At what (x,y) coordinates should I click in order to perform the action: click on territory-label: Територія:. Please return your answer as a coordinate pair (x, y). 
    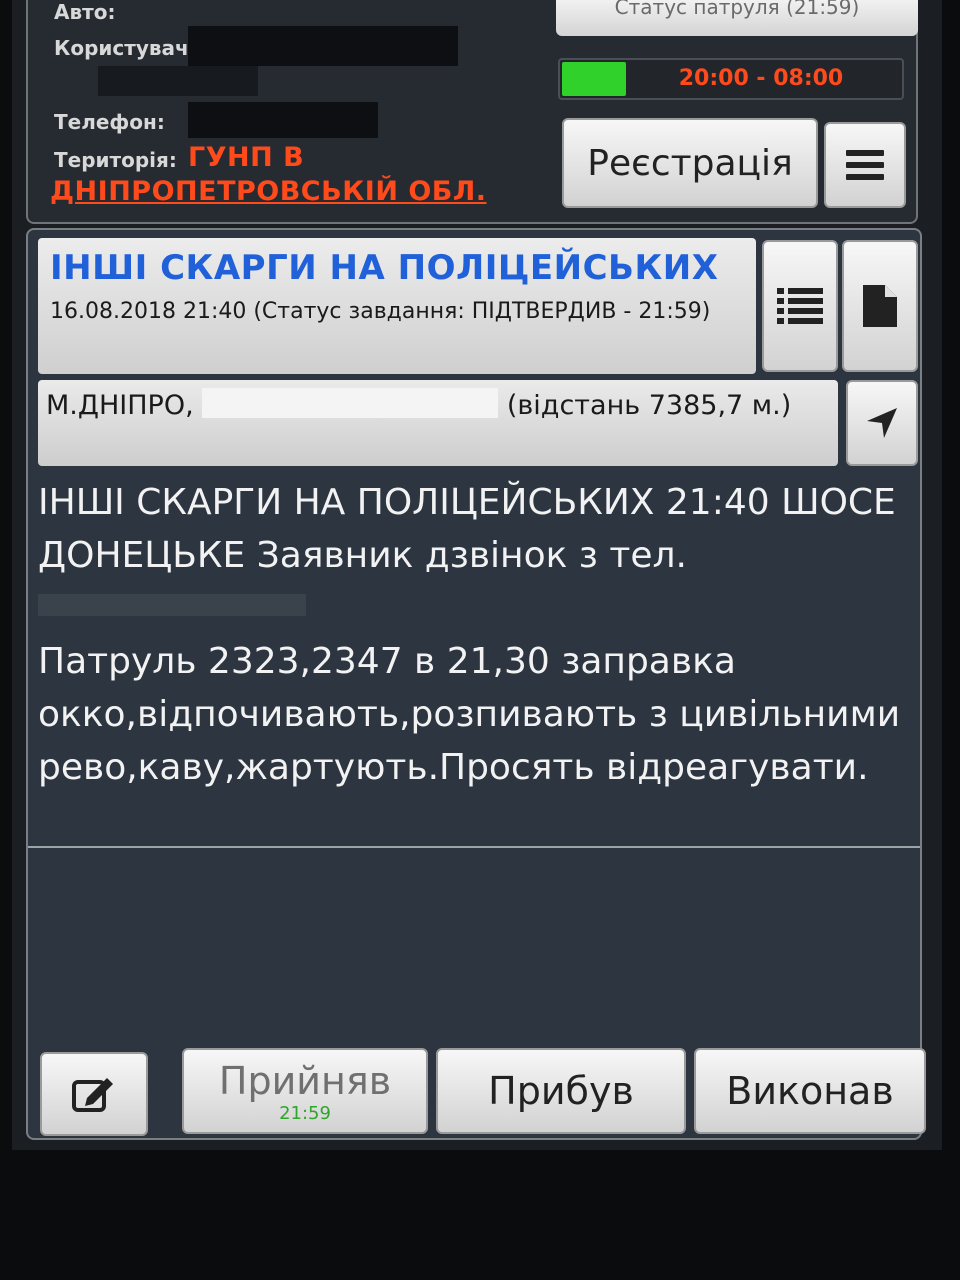
    Looking at the image, I should click on (115, 160).